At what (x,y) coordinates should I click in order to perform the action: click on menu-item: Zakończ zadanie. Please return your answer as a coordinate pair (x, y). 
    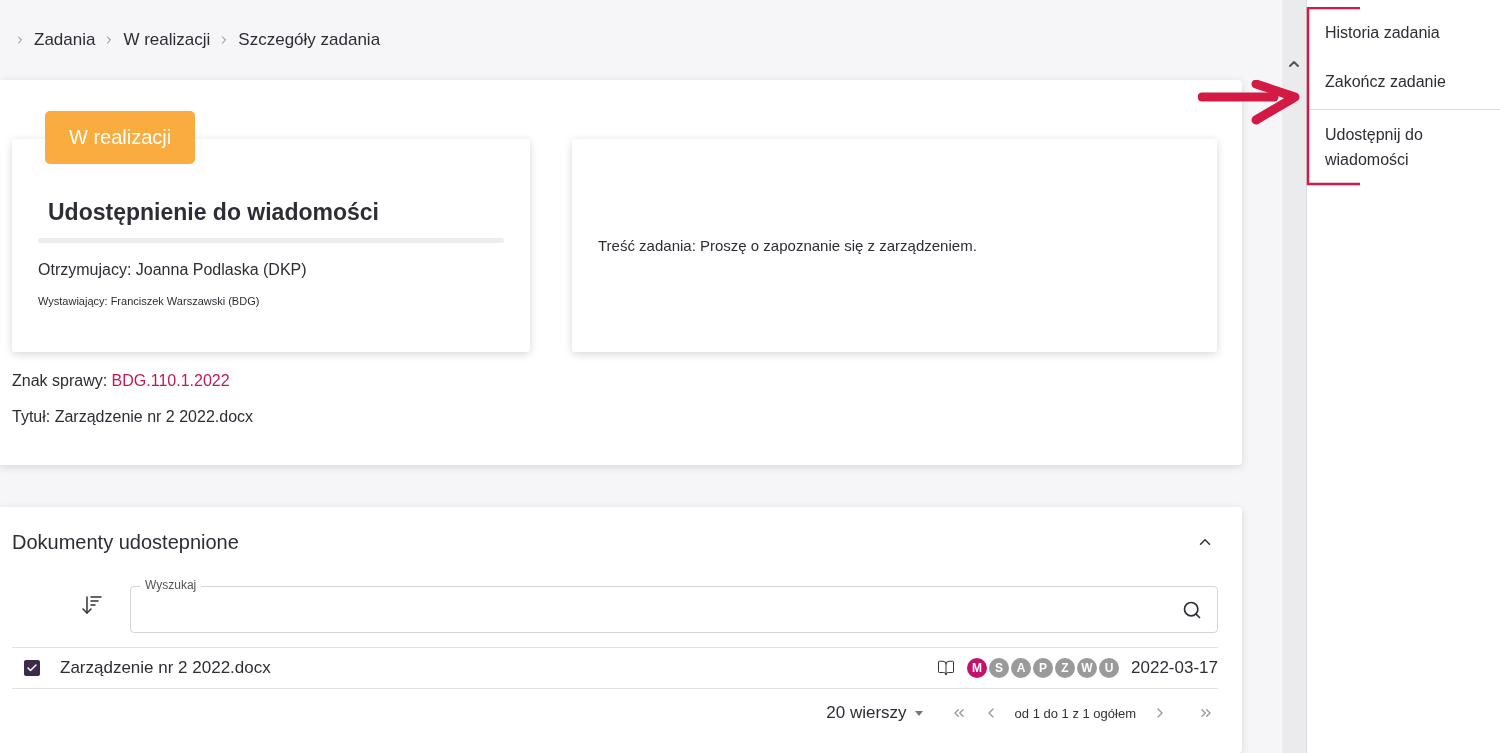
    Looking at the image, I should click on (1400, 81).